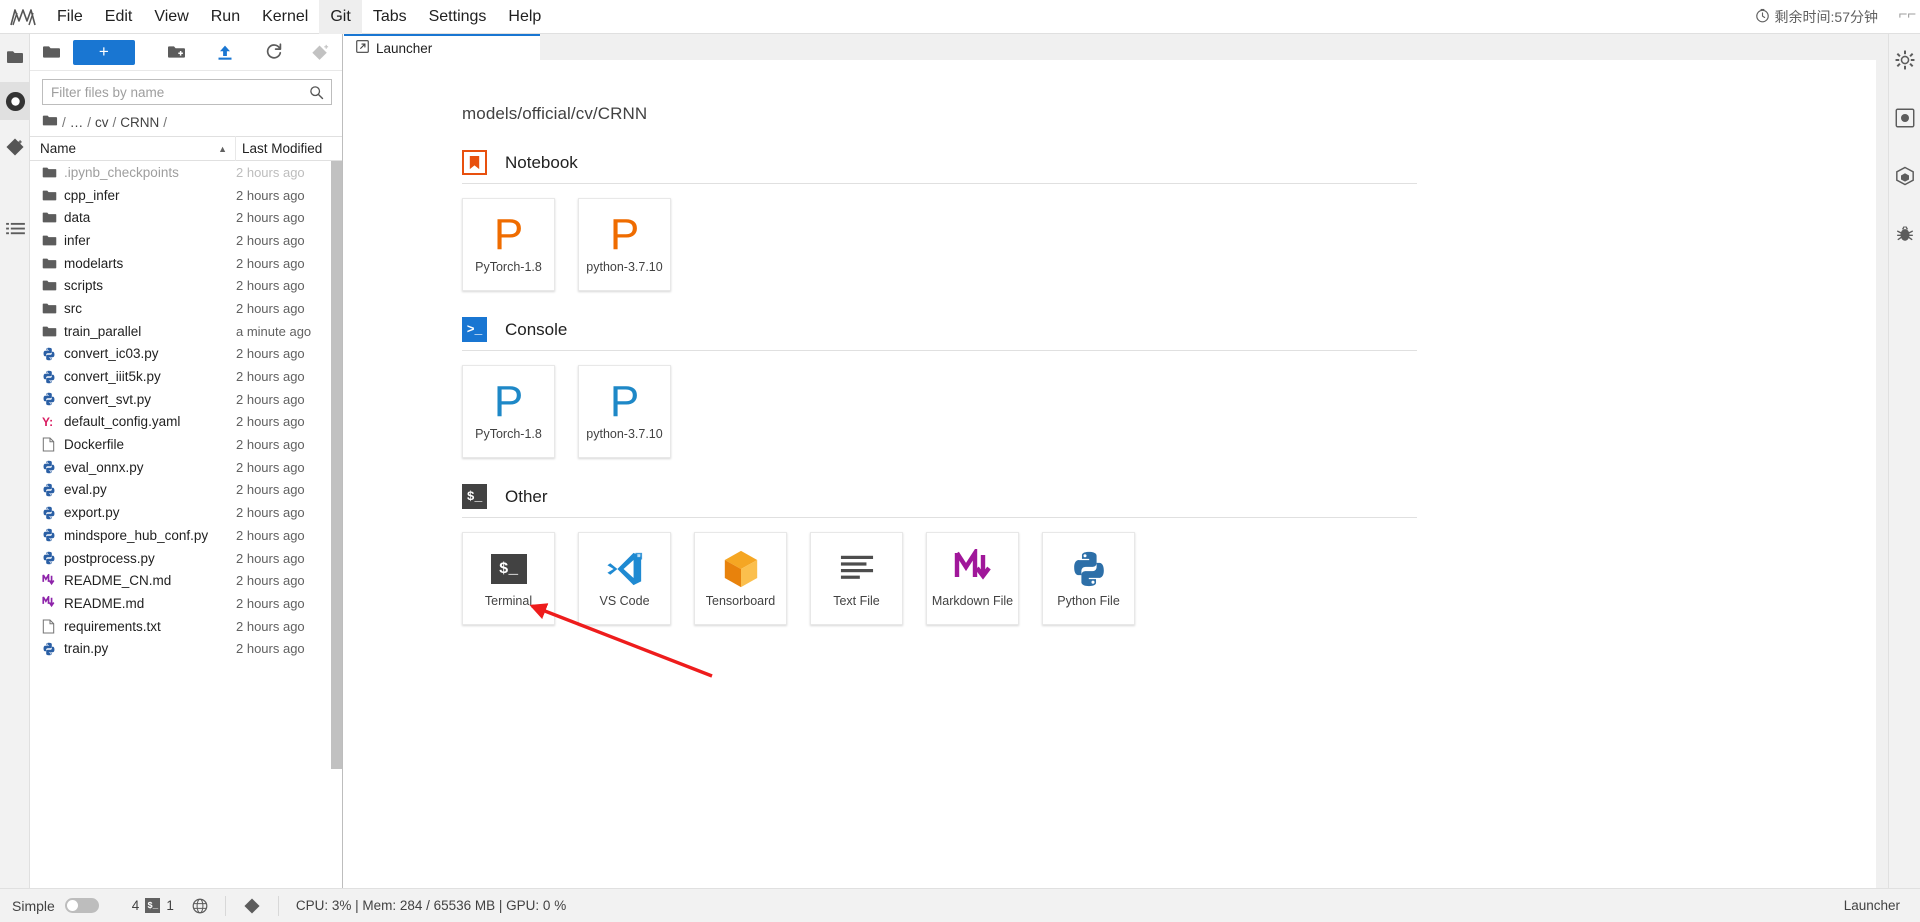 Image resolution: width=1920 pixels, height=922 pixels. I want to click on file-row: cpp_infer 2 hours ago, so click(186, 195).